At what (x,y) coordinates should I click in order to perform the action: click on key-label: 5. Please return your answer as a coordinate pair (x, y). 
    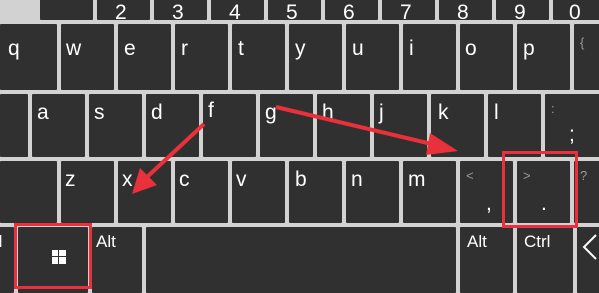
    Looking at the image, I should click on (292, 12).